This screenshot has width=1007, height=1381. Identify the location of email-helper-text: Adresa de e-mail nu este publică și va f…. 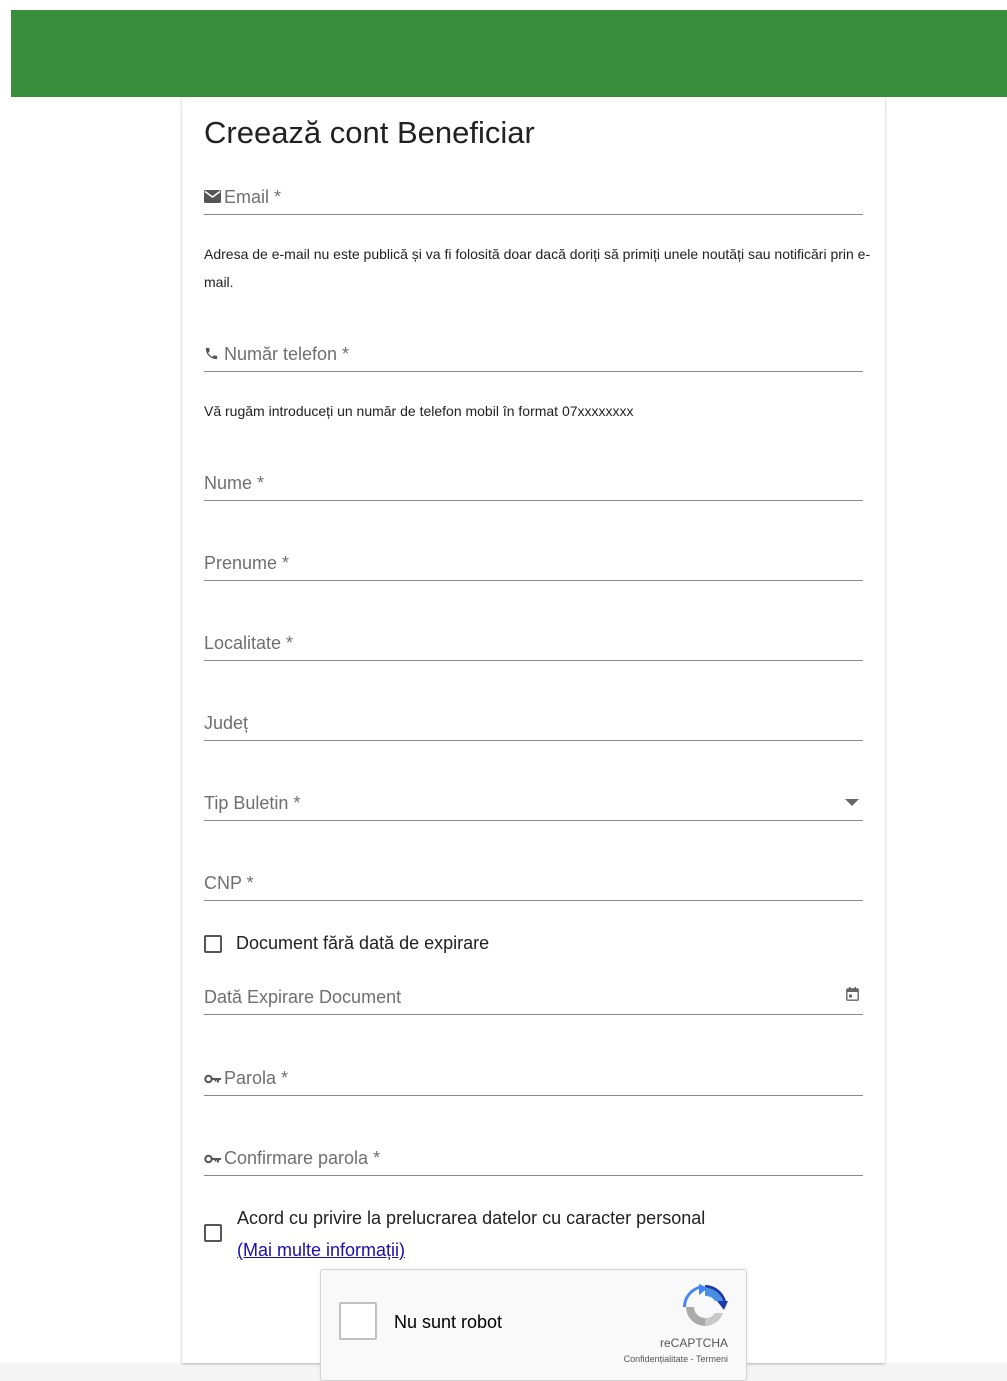
(537, 268).